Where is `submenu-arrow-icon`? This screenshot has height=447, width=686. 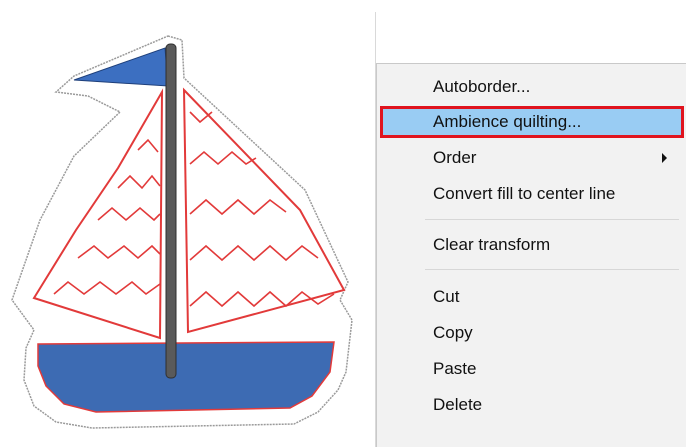 submenu-arrow-icon is located at coordinates (664, 158).